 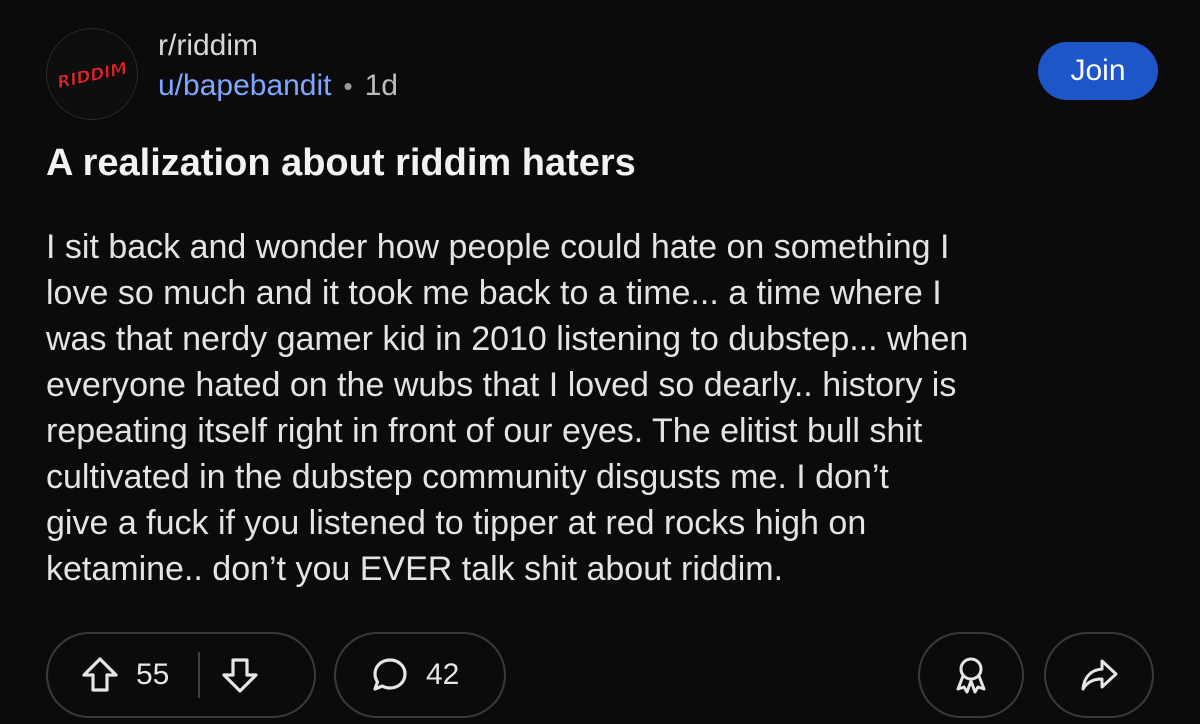 I want to click on share-arrow-icon, so click(x=1099, y=675).